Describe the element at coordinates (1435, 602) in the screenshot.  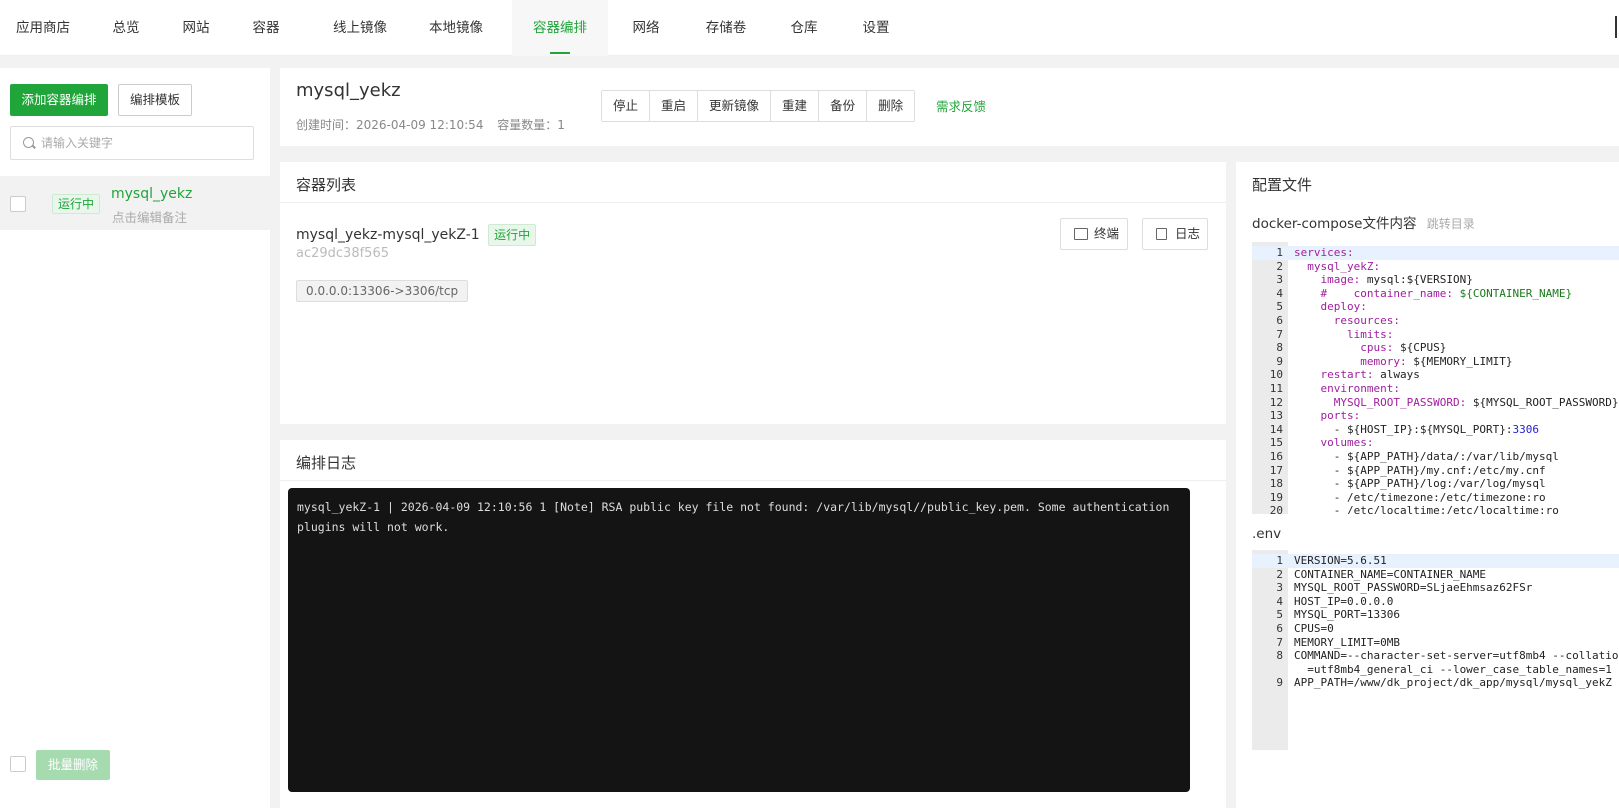
I see `code-line: 4 HOST_IP=0.0.0.0` at that location.